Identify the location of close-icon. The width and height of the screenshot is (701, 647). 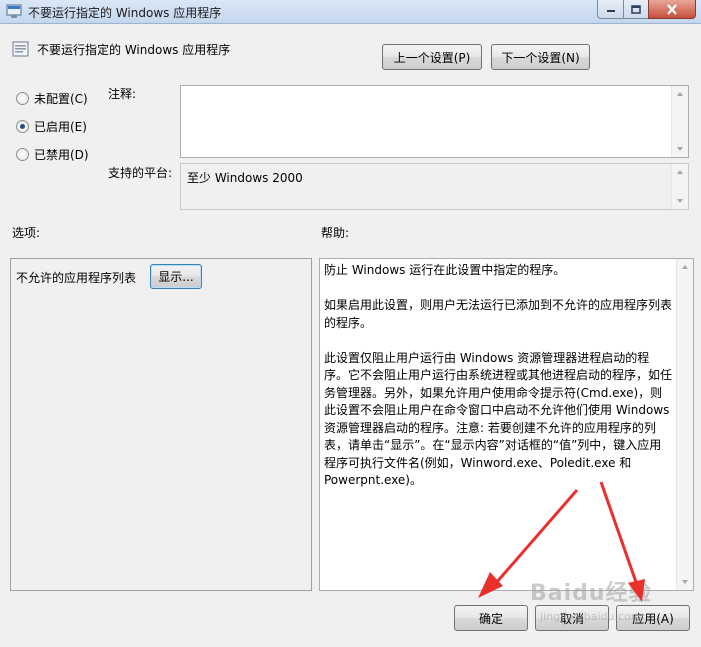
(672, 9).